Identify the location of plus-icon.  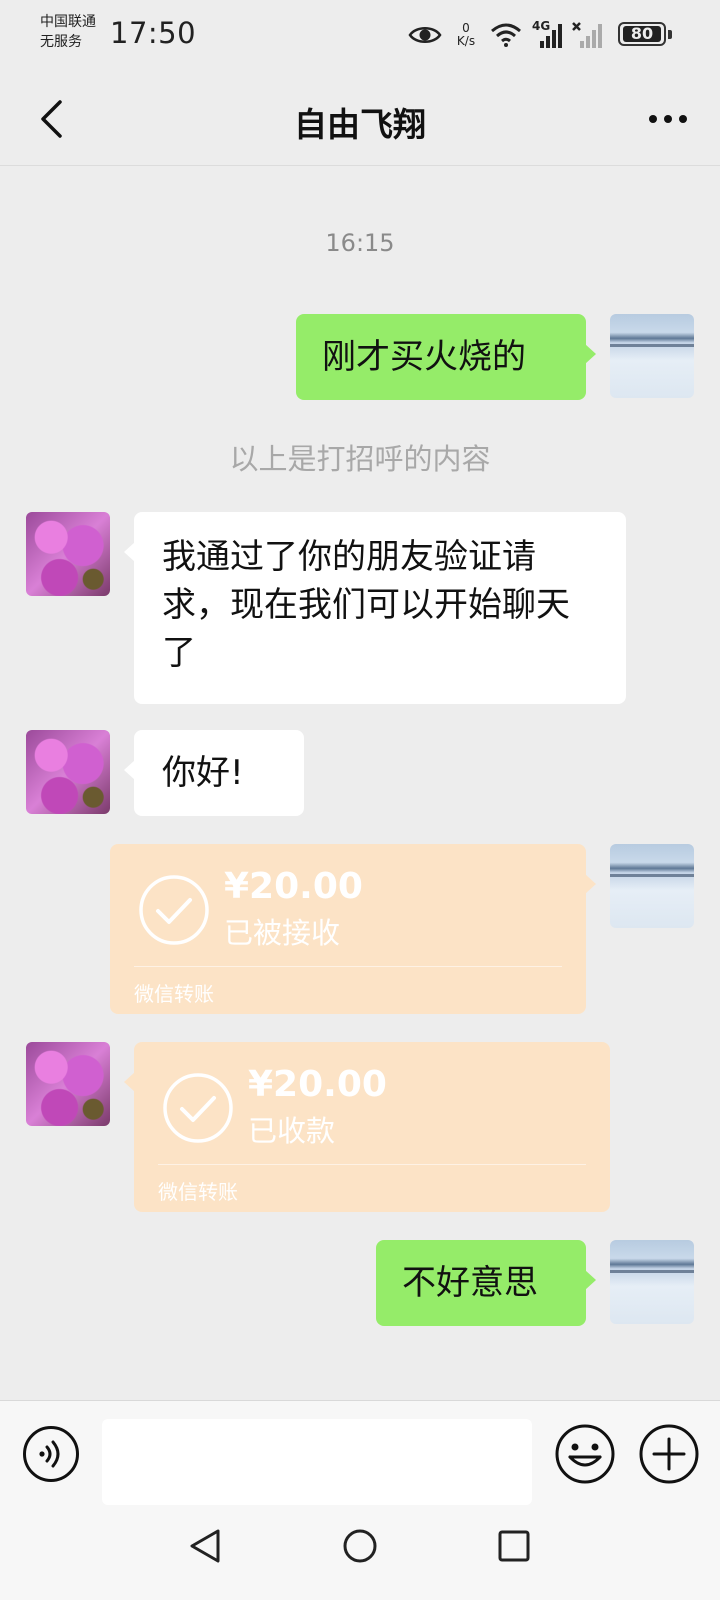
(669, 1454).